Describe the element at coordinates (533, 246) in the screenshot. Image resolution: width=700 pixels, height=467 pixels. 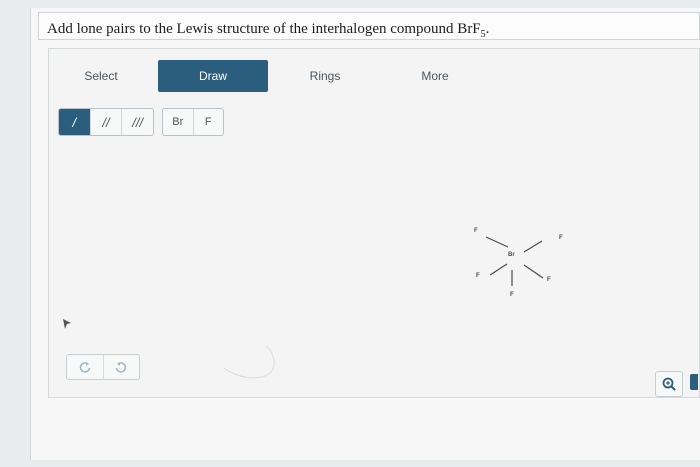
I see `bond-upper-right` at that location.